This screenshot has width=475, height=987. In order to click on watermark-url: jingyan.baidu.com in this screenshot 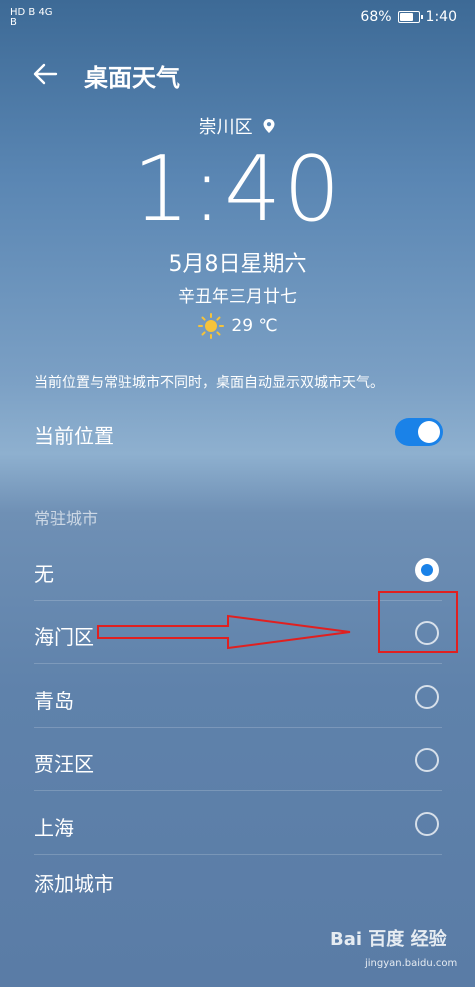, I will do `click(411, 963)`.